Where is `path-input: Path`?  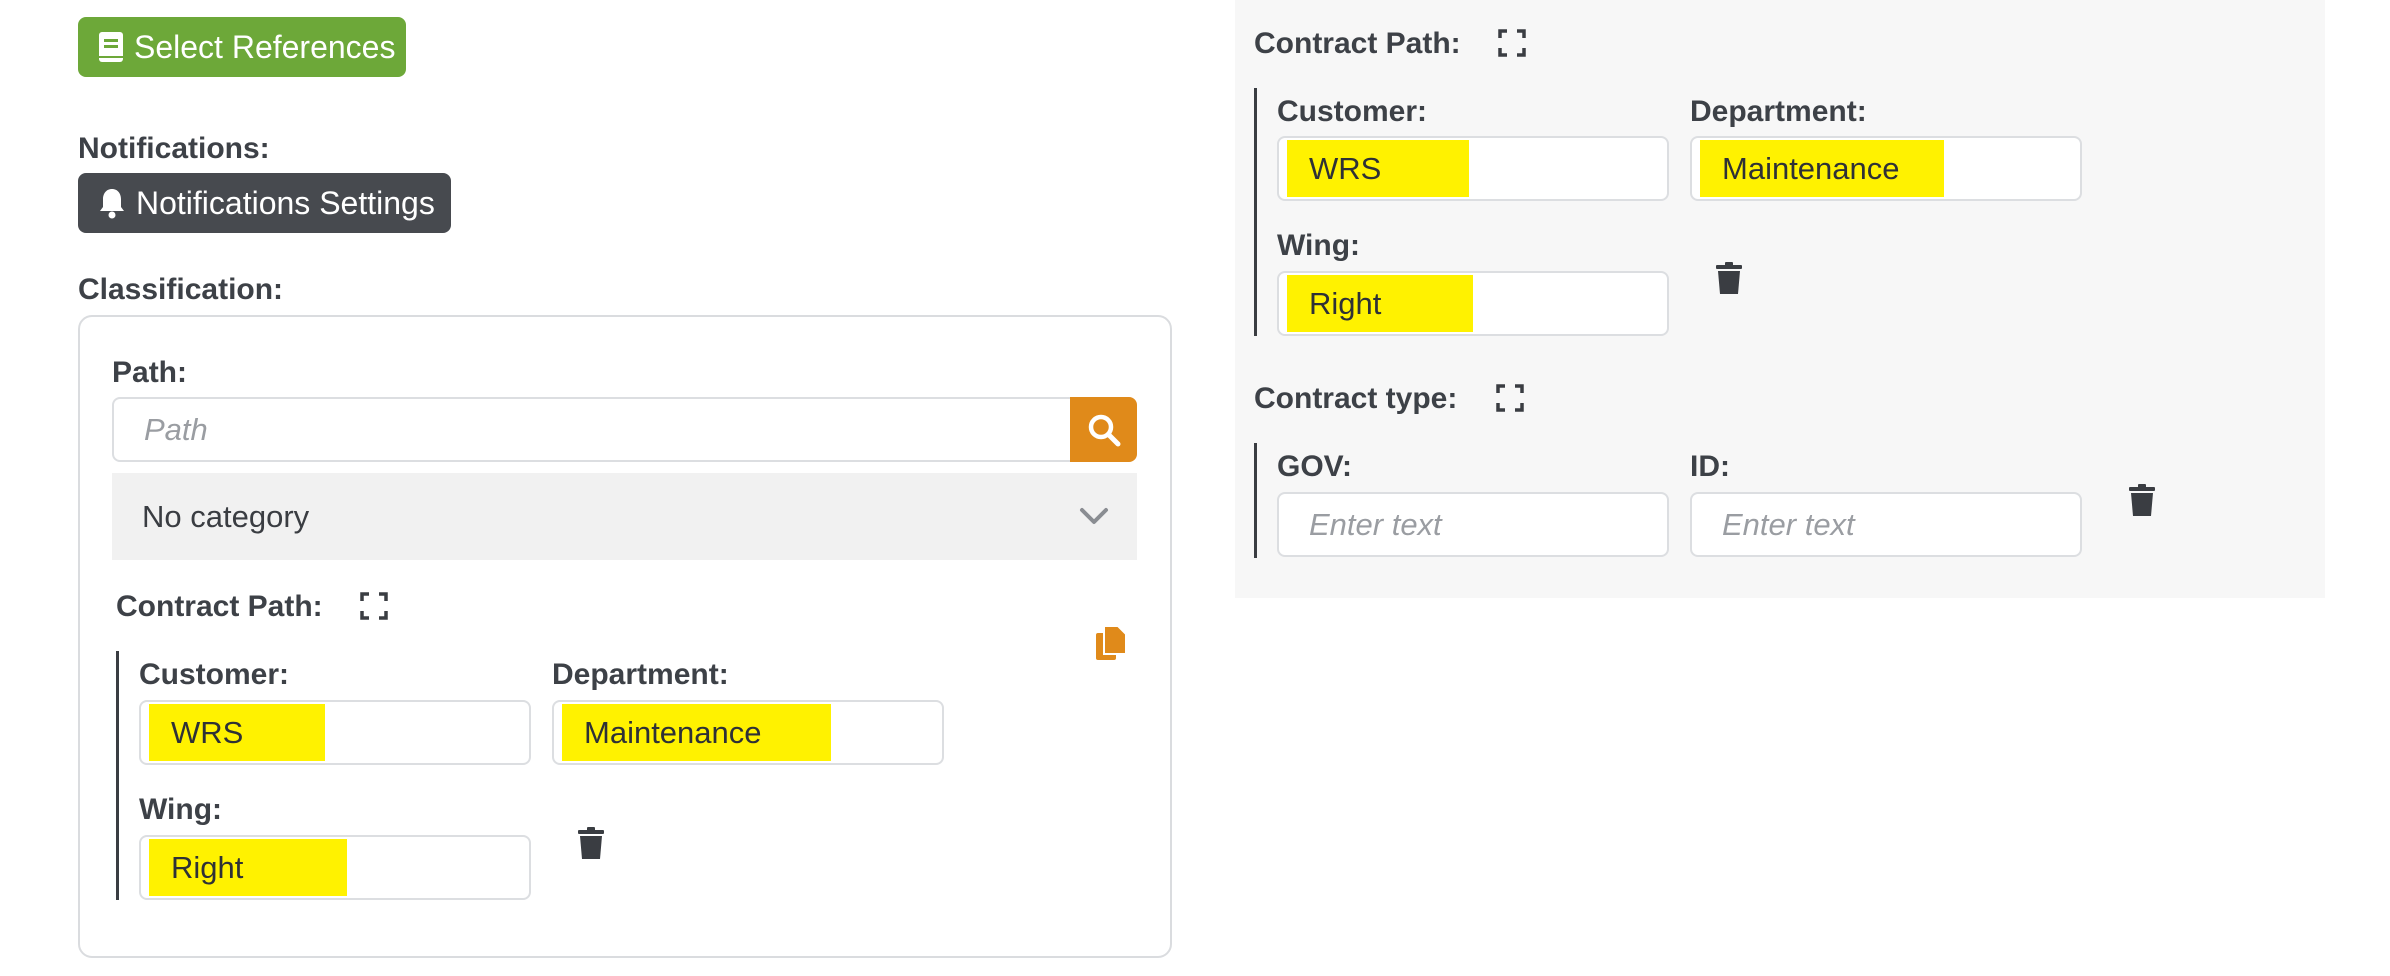 path-input: Path is located at coordinates (592, 429).